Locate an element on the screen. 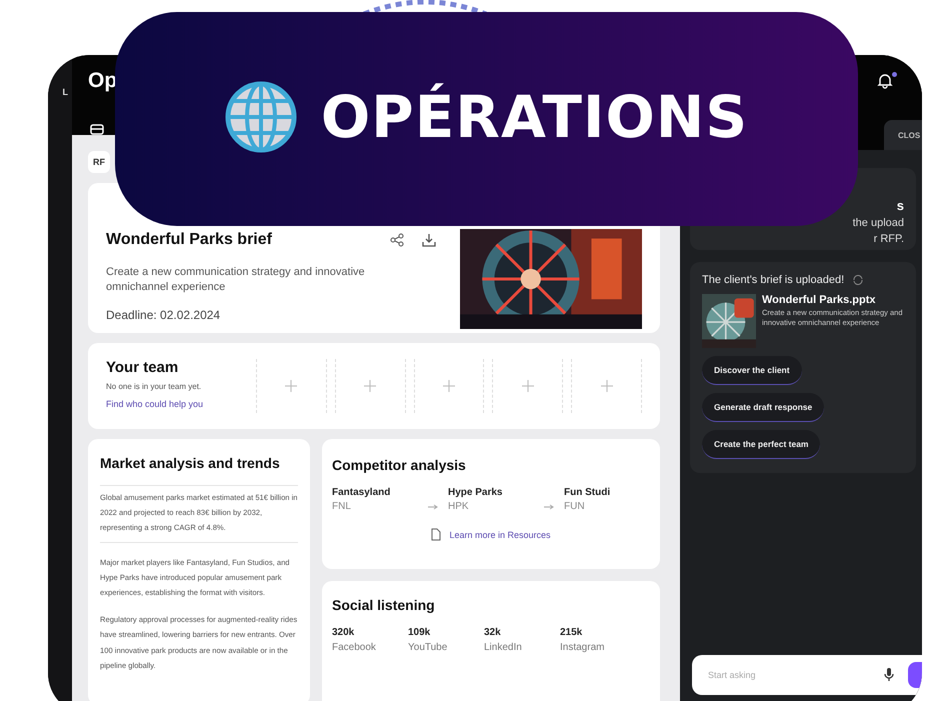  competitor-code: FNL is located at coordinates (342, 506).